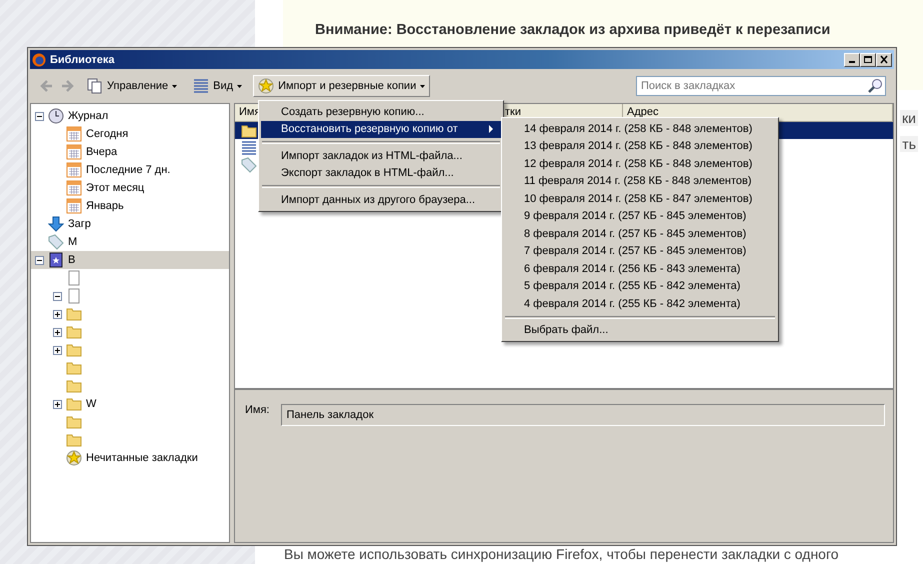 This screenshot has height=564, width=923. I want to click on text-fragment: ть, so click(909, 144).